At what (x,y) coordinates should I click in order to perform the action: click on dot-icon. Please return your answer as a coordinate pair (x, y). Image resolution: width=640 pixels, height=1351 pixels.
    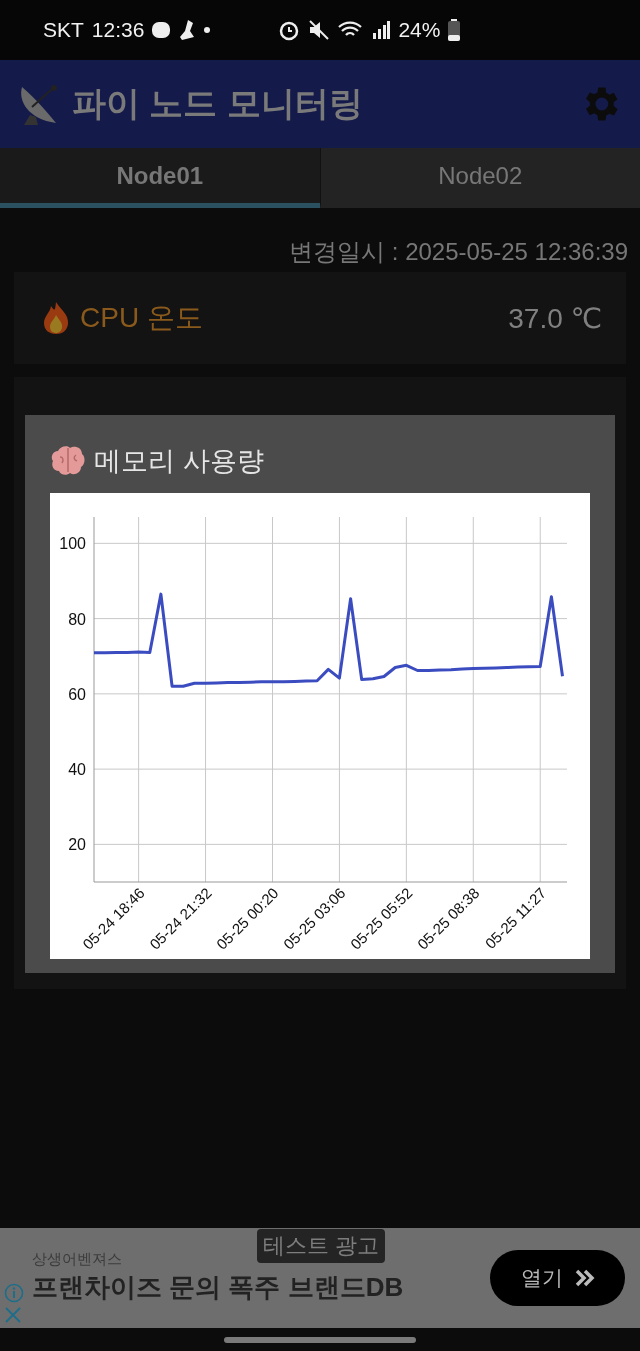
    Looking at the image, I should click on (207, 30).